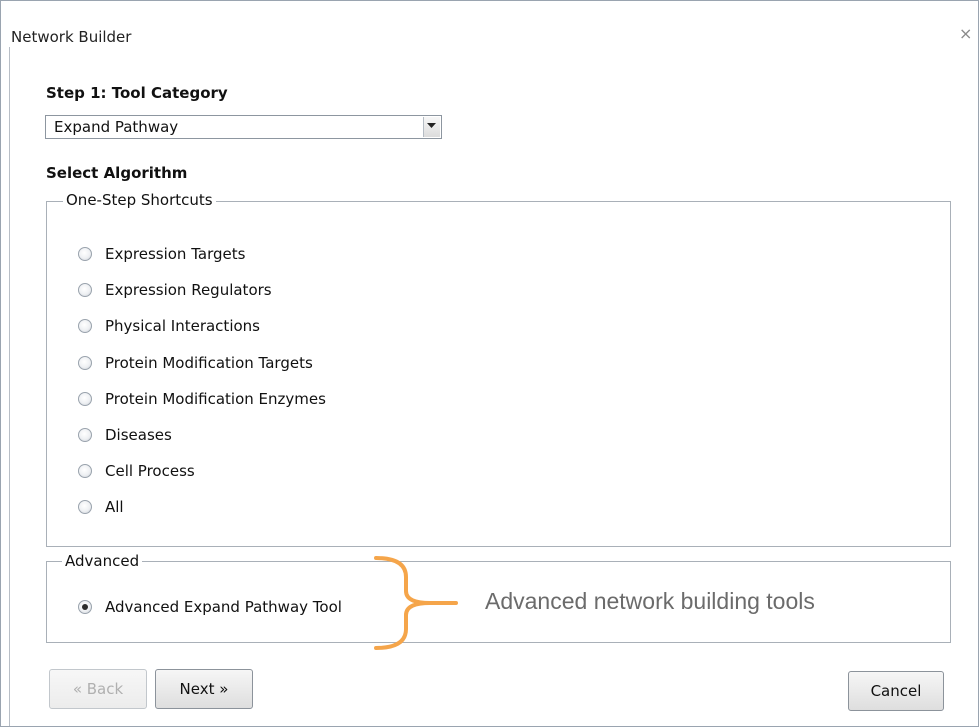 This screenshot has width=979, height=727. Describe the element at coordinates (215, 399) in the screenshot. I see `option-label: Protein Modification Enzymes` at that location.